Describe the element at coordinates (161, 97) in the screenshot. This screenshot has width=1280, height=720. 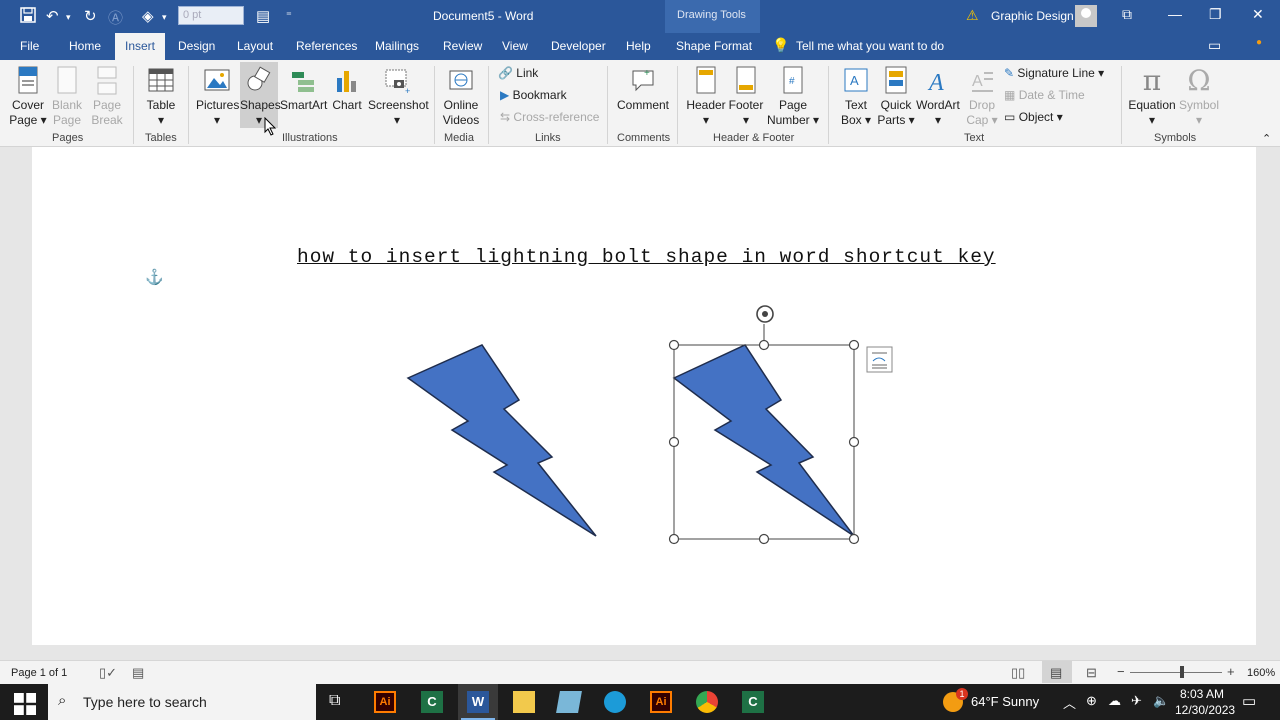
I see `table-button: Table ▾` at that location.